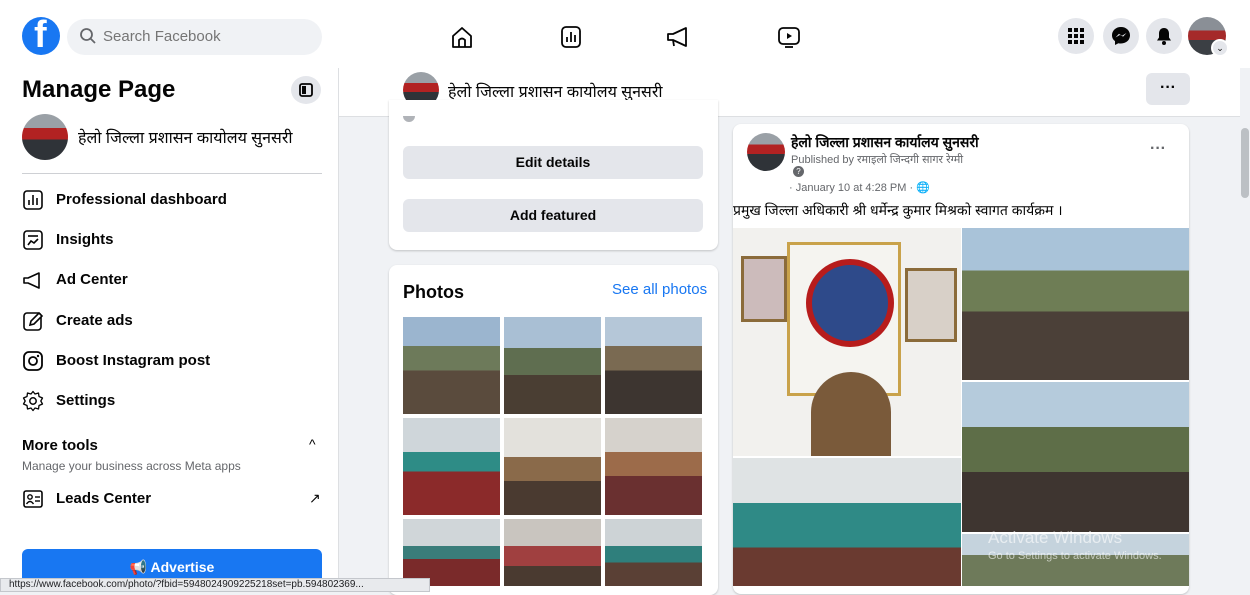  Describe the element at coordinates (33, 200) in the screenshot. I see `dashboard-icon` at that location.